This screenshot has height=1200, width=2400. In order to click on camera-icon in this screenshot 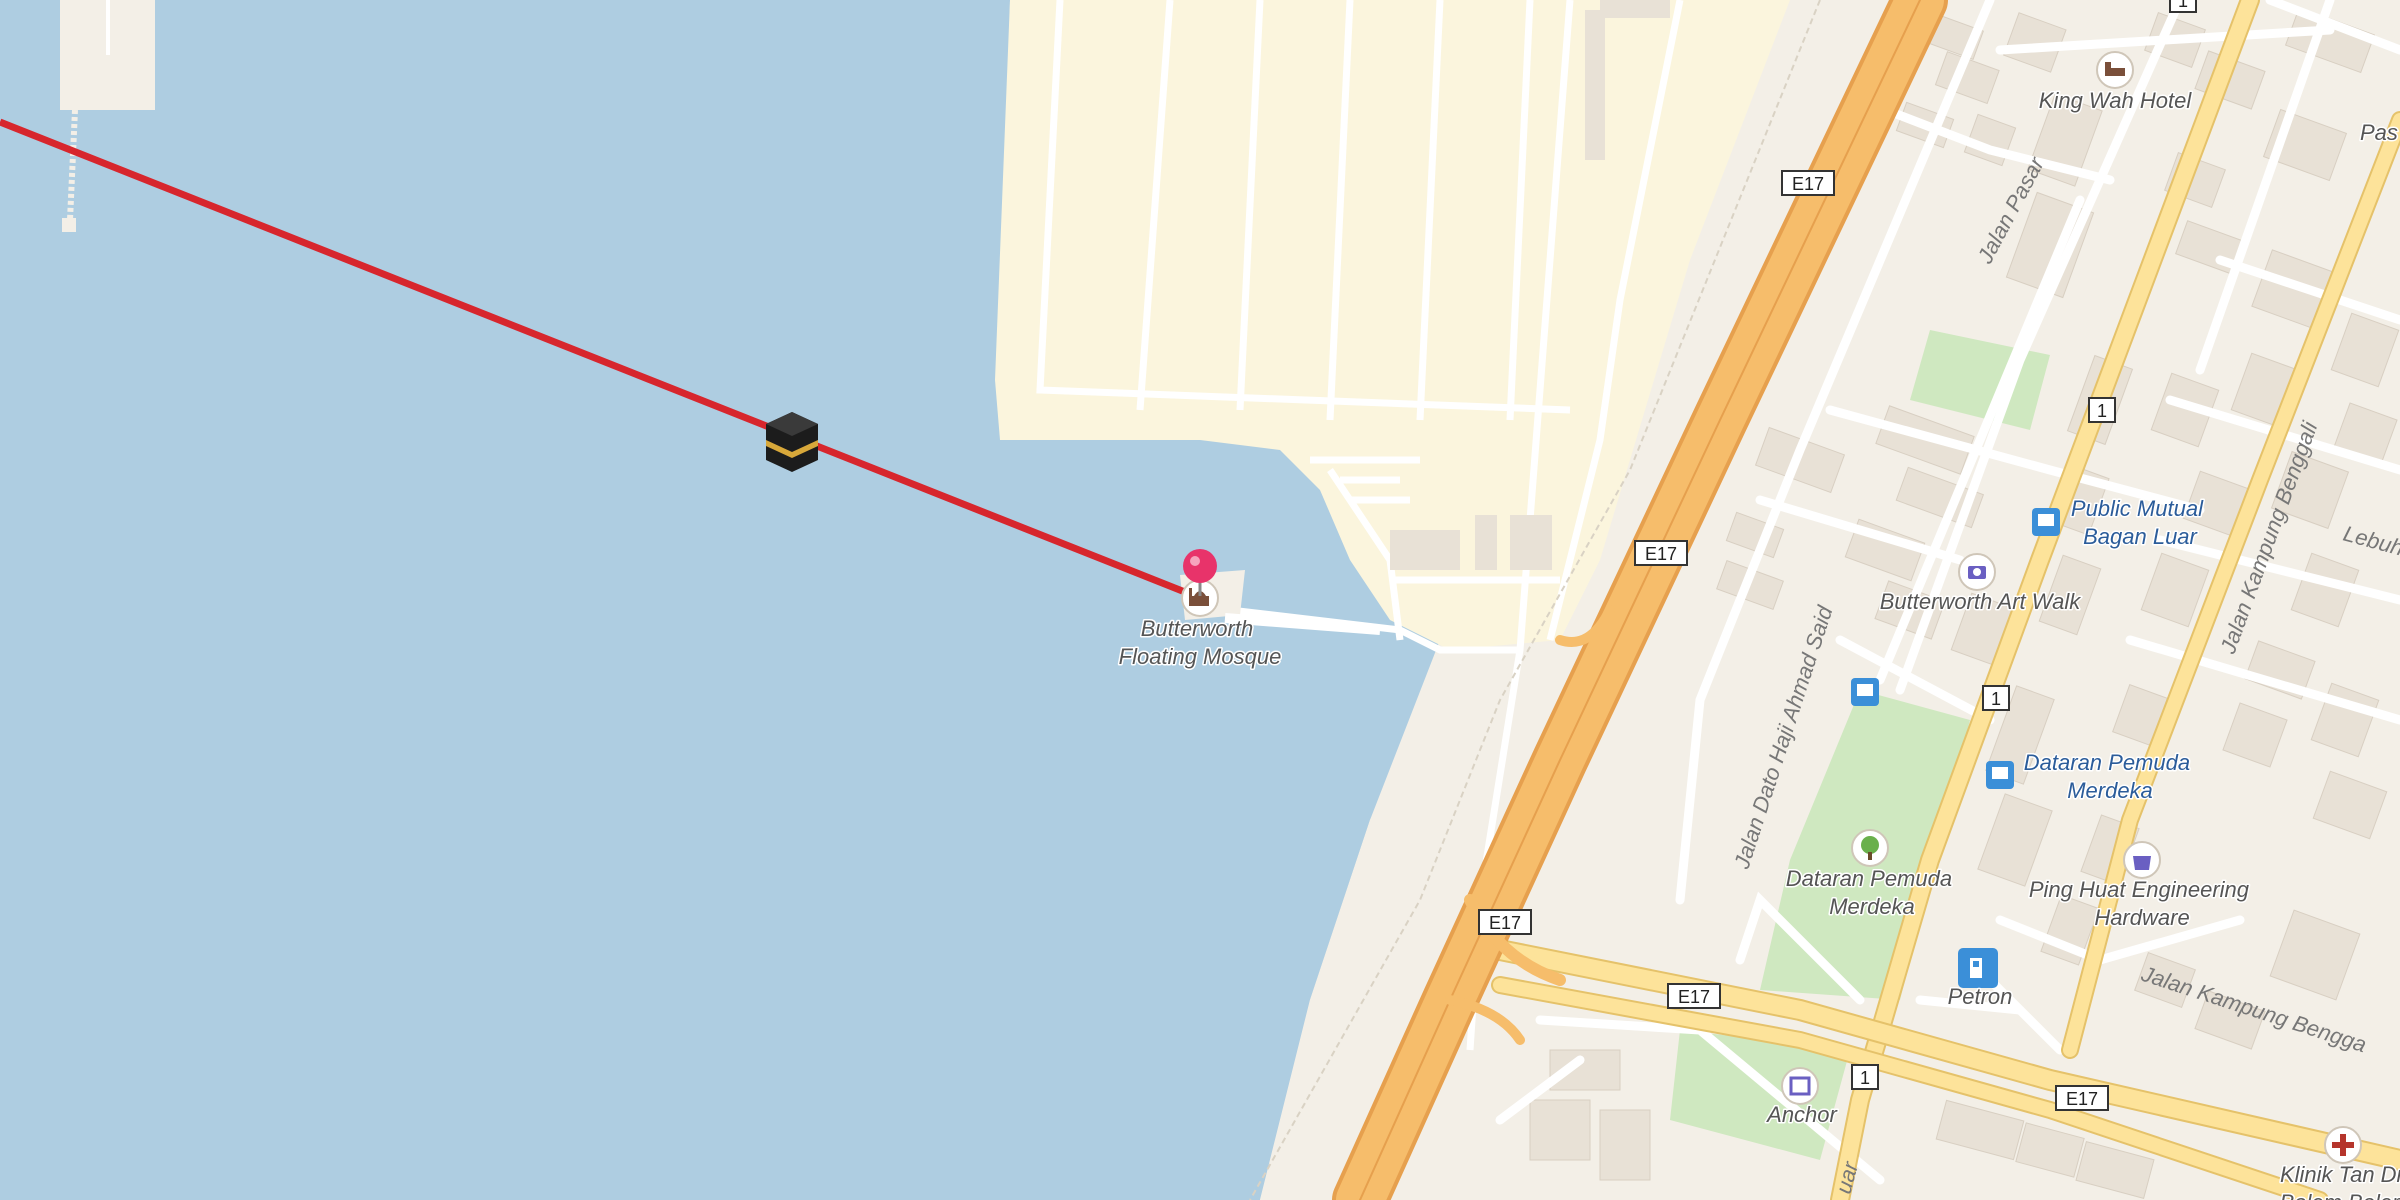, I will do `click(1977, 572)`.